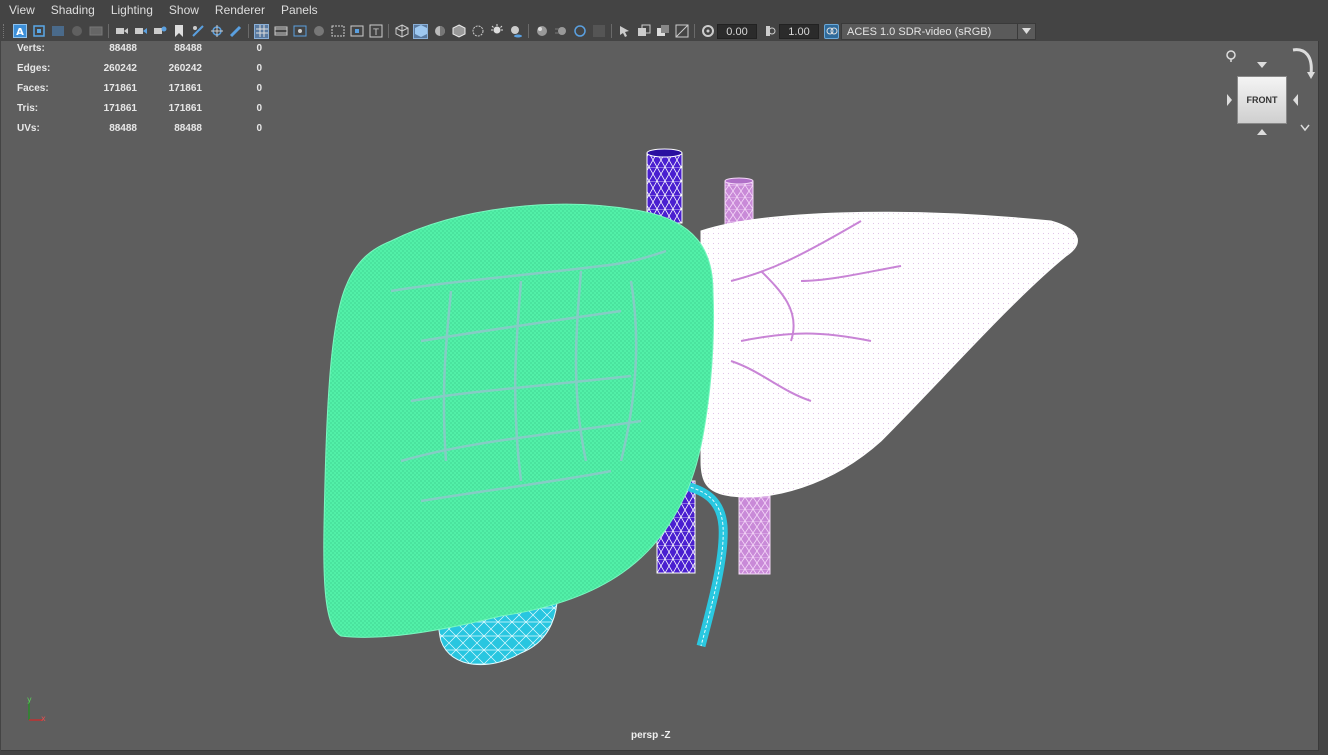 The width and height of the screenshot is (1328, 755). Describe the element at coordinates (624, 31) in the screenshot. I see `isolate-select-icon` at that location.